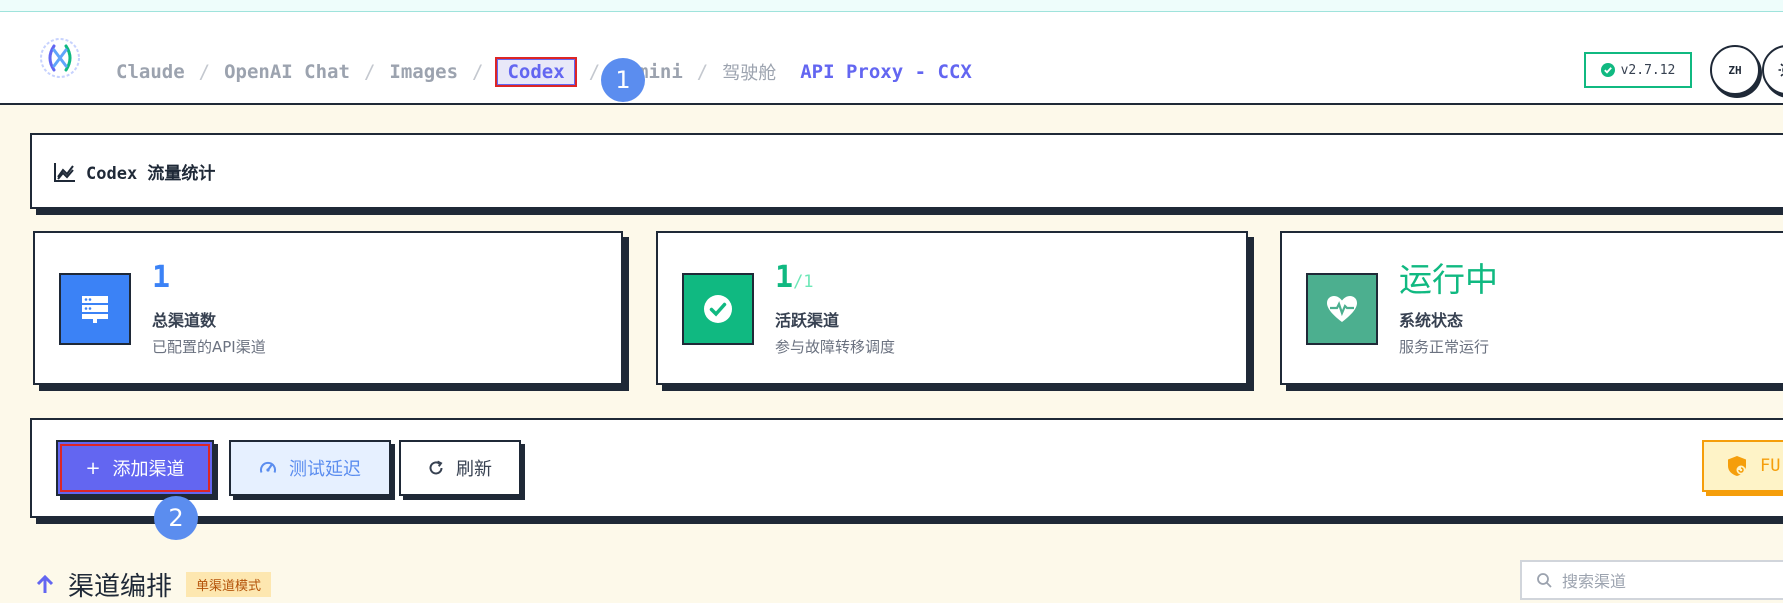  Describe the element at coordinates (287, 72) in the screenshot. I see `crumb-openai-chat: OpenAI Chat` at that location.